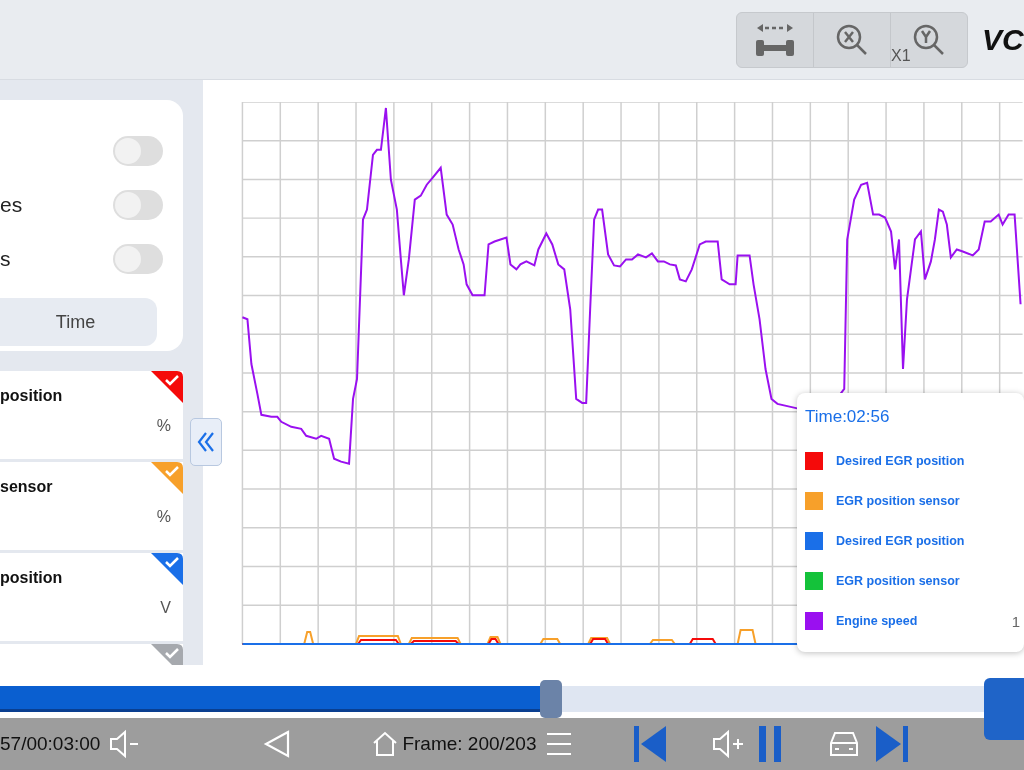 The width and height of the screenshot is (1024, 770). Describe the element at coordinates (91, 506) in the screenshot. I see `parameter-item: sensor %` at that location.